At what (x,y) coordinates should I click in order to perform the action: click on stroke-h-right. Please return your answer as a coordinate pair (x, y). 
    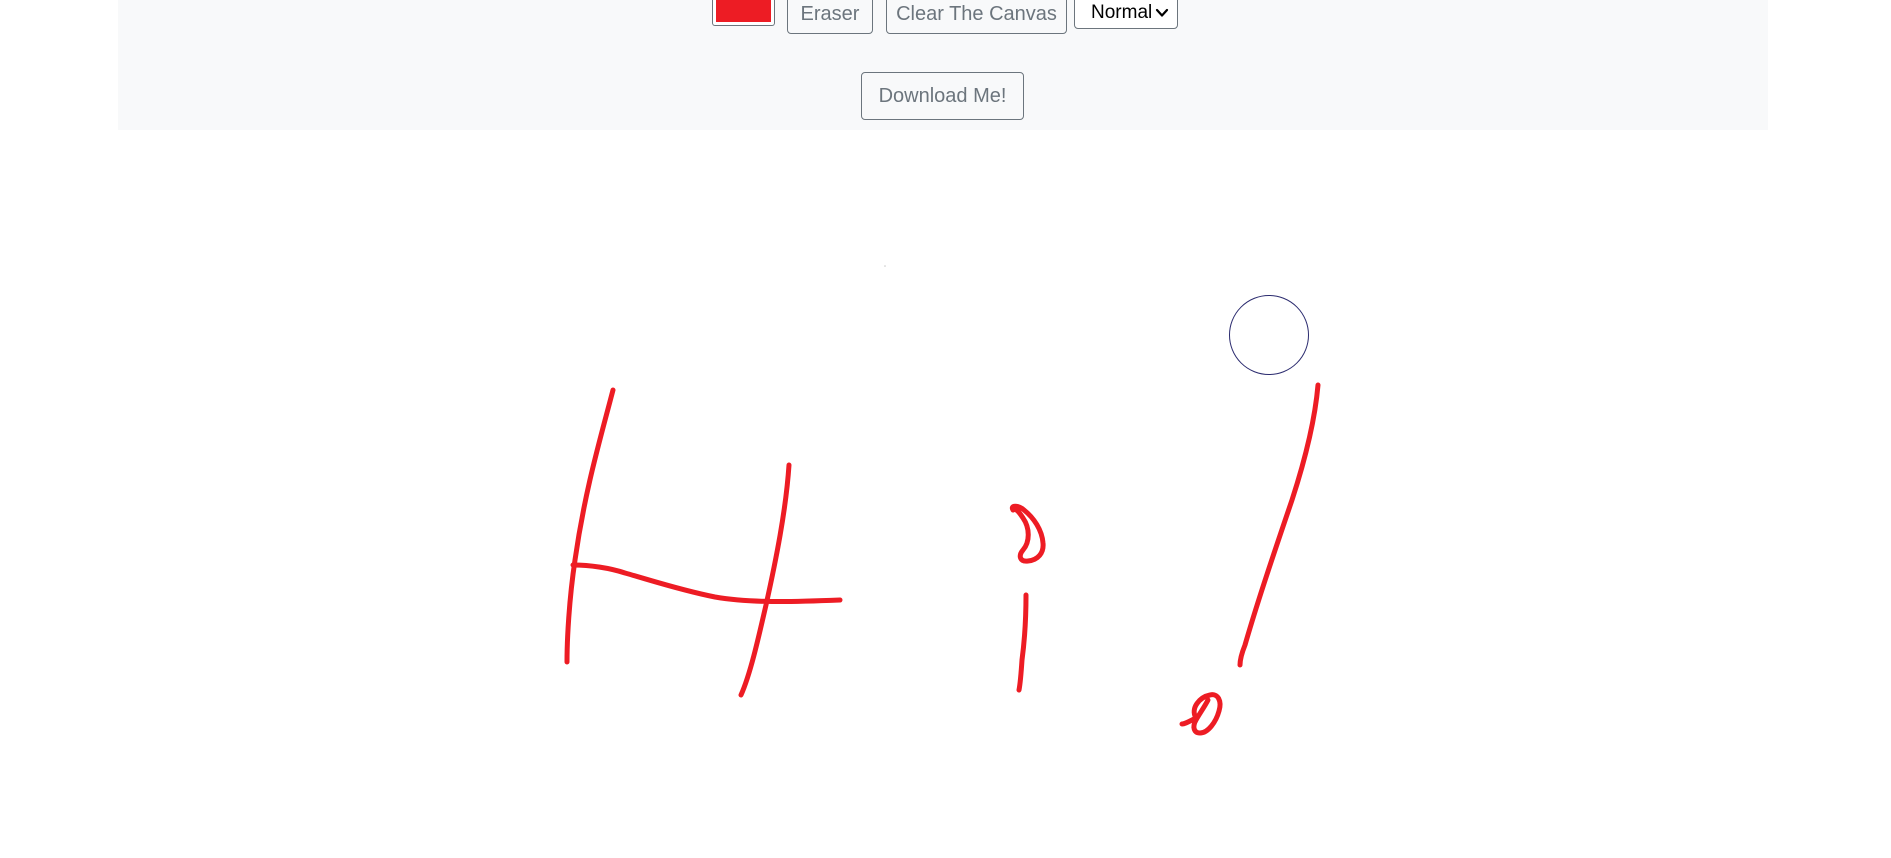
    Looking at the image, I should click on (765, 580).